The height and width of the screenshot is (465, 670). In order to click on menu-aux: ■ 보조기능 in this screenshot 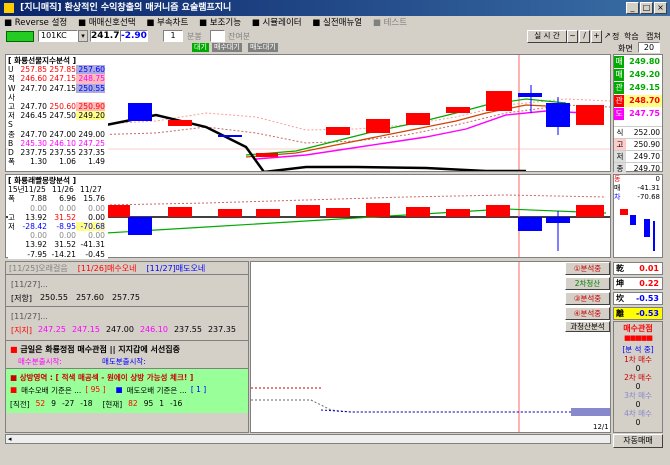, I will do `click(220, 23)`.